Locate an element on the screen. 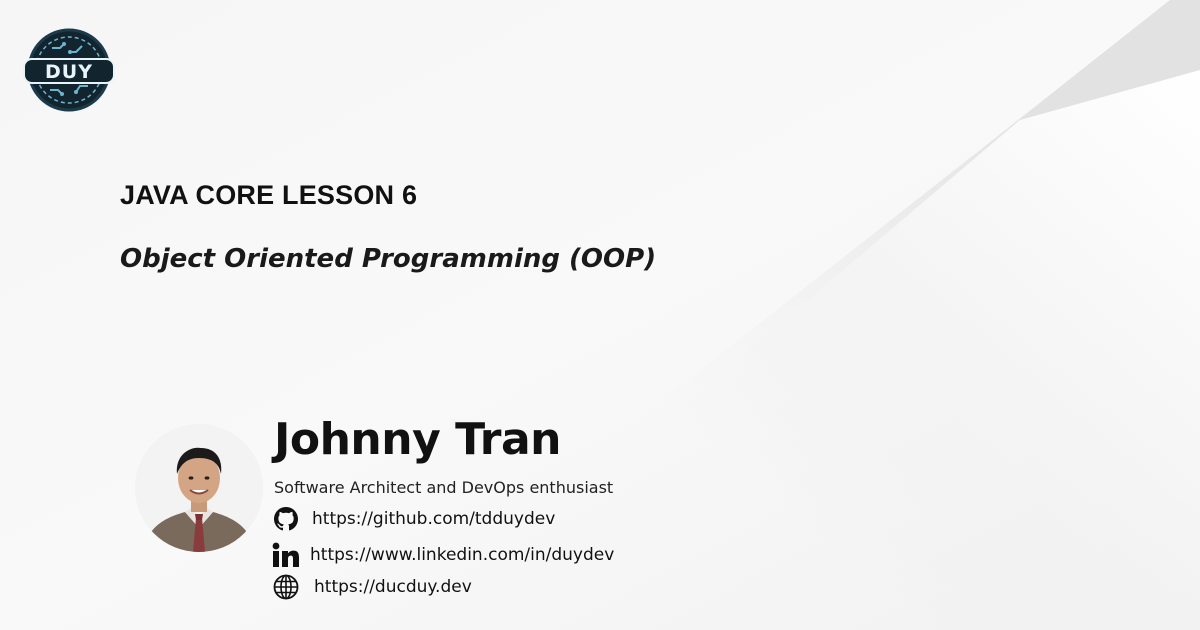 The image size is (1200, 630). author-avatar is located at coordinates (199, 488).